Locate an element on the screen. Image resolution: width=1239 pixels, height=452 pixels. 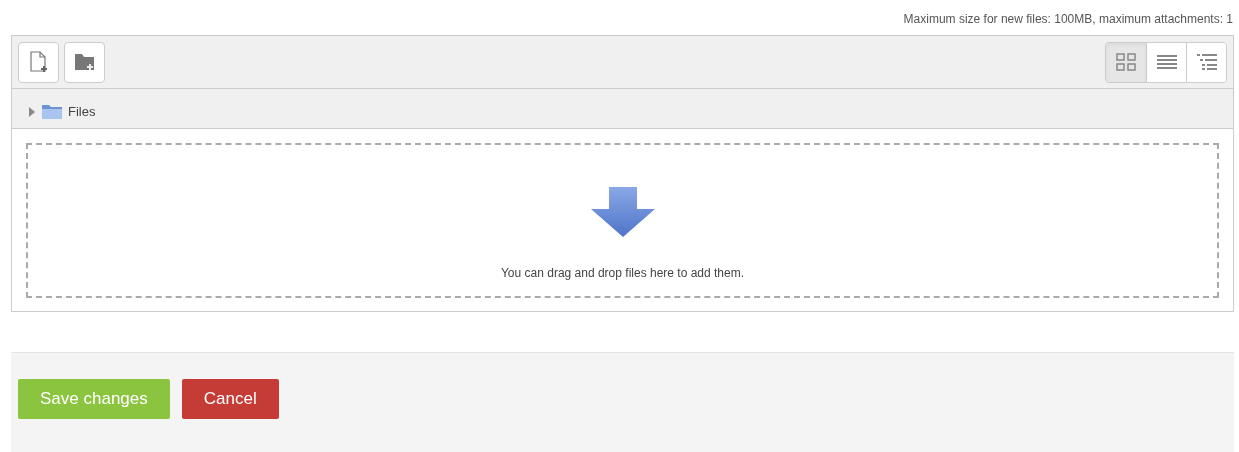
add-folder-icon is located at coordinates (84, 62).